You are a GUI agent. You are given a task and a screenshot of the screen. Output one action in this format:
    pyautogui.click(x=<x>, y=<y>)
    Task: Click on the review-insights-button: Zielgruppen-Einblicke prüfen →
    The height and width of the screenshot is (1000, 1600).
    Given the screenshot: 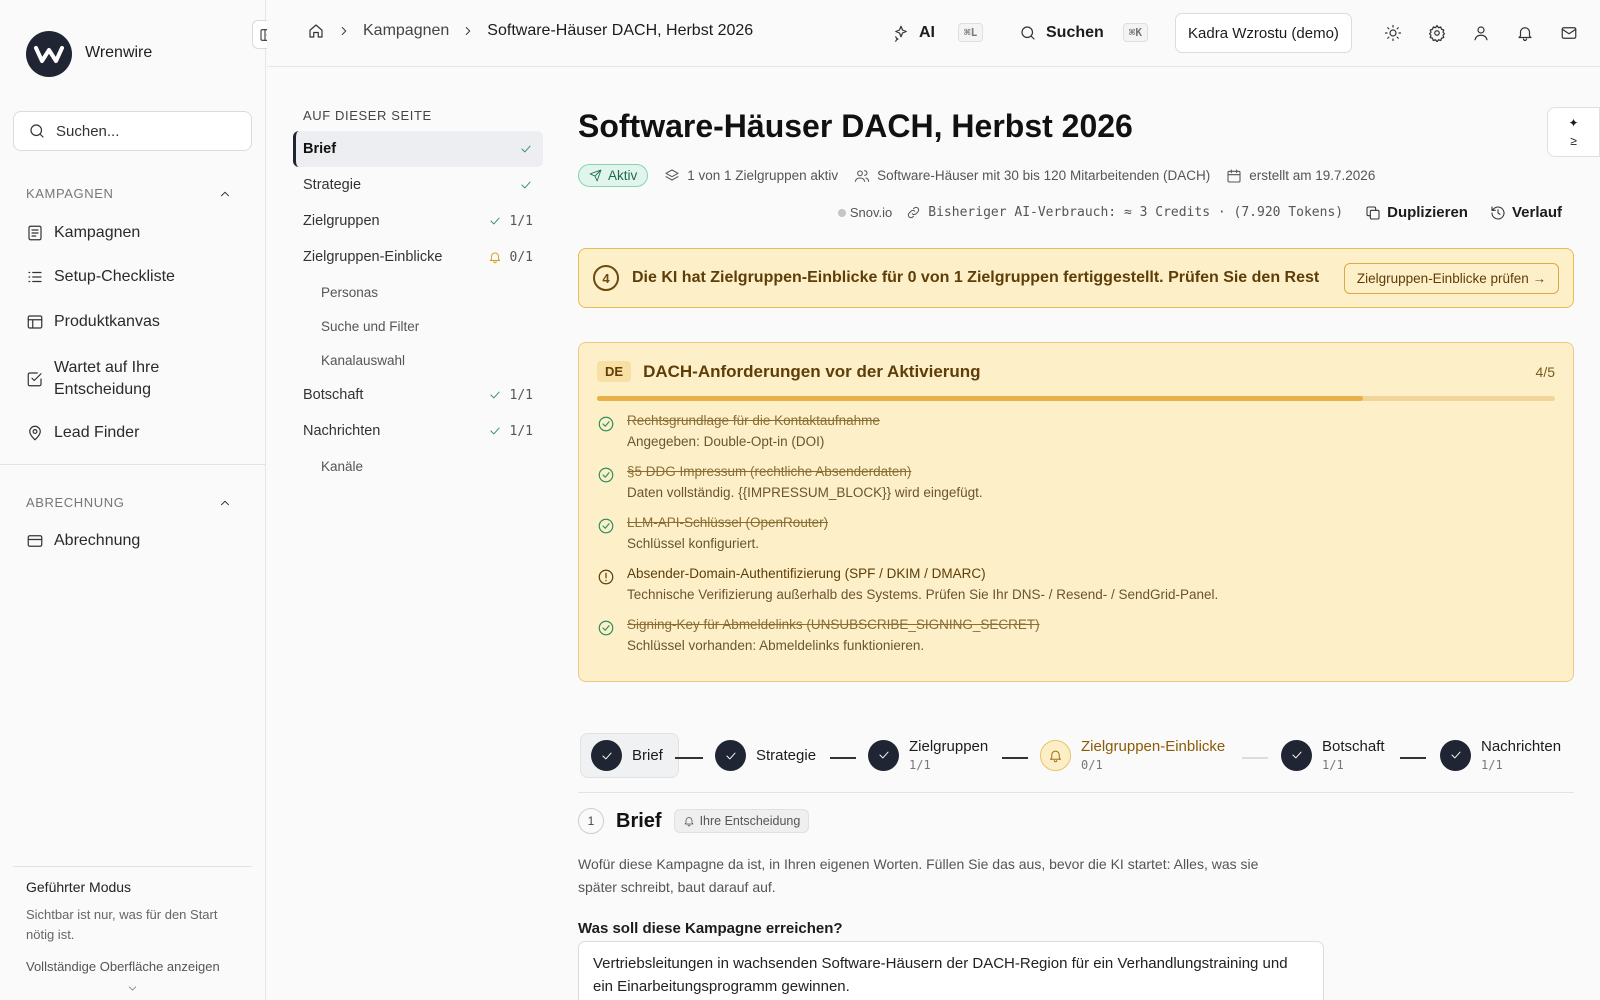 What is the action you would take?
    pyautogui.click(x=1451, y=278)
    